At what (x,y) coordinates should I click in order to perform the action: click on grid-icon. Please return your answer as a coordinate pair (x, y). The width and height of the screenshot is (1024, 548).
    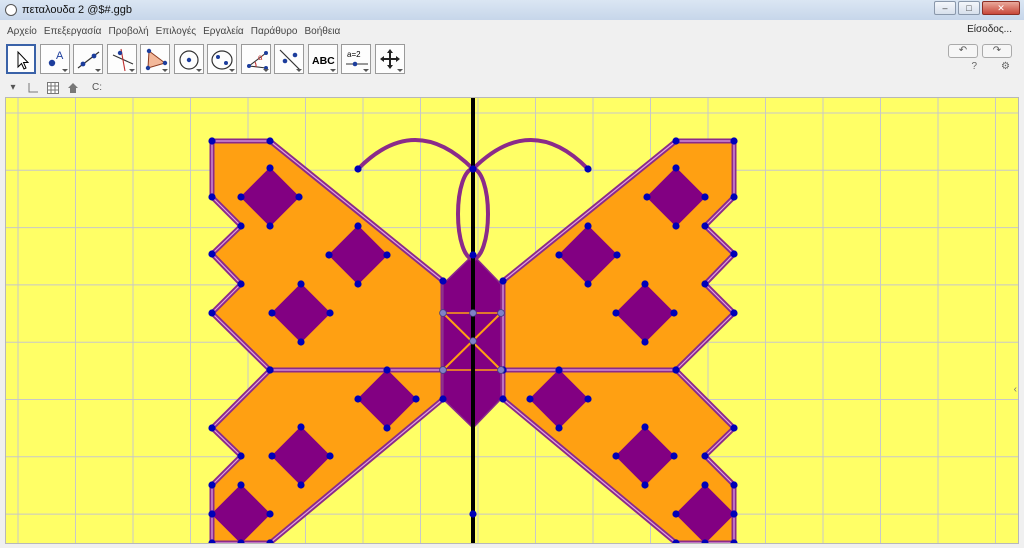
    Looking at the image, I should click on (53, 88).